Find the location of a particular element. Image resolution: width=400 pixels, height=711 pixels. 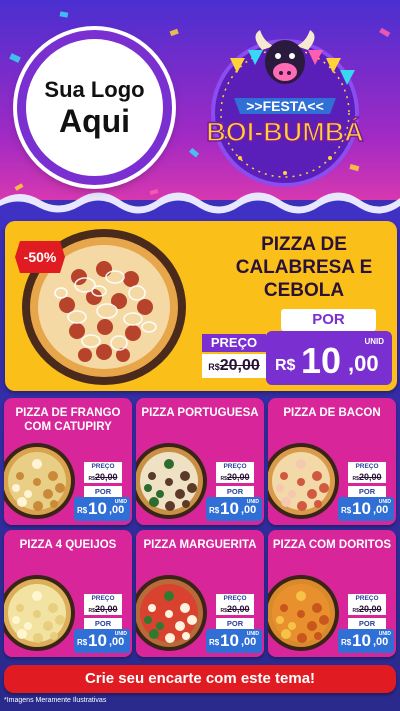

product-card: PIZZA DE BACON PREÇO R$20,00 POR UNID R$ 10,00 is located at coordinates (332, 461).